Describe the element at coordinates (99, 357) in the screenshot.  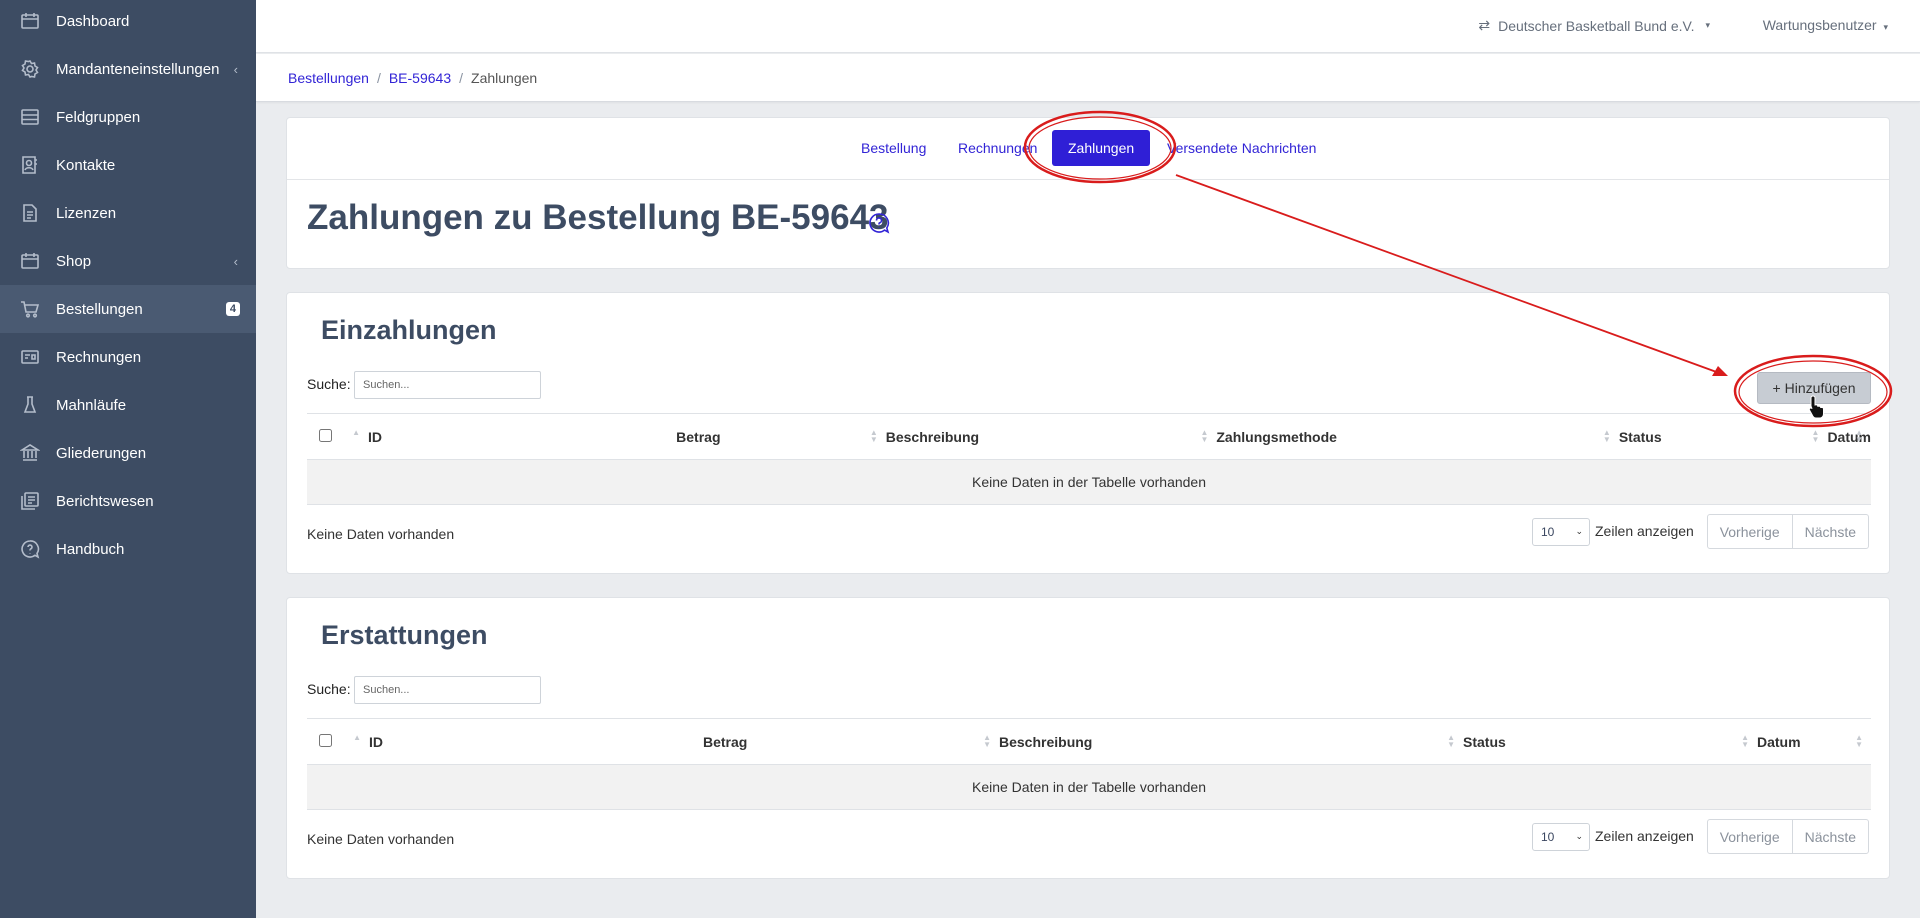
I see `sidebar-item-label: Rechnungen` at that location.